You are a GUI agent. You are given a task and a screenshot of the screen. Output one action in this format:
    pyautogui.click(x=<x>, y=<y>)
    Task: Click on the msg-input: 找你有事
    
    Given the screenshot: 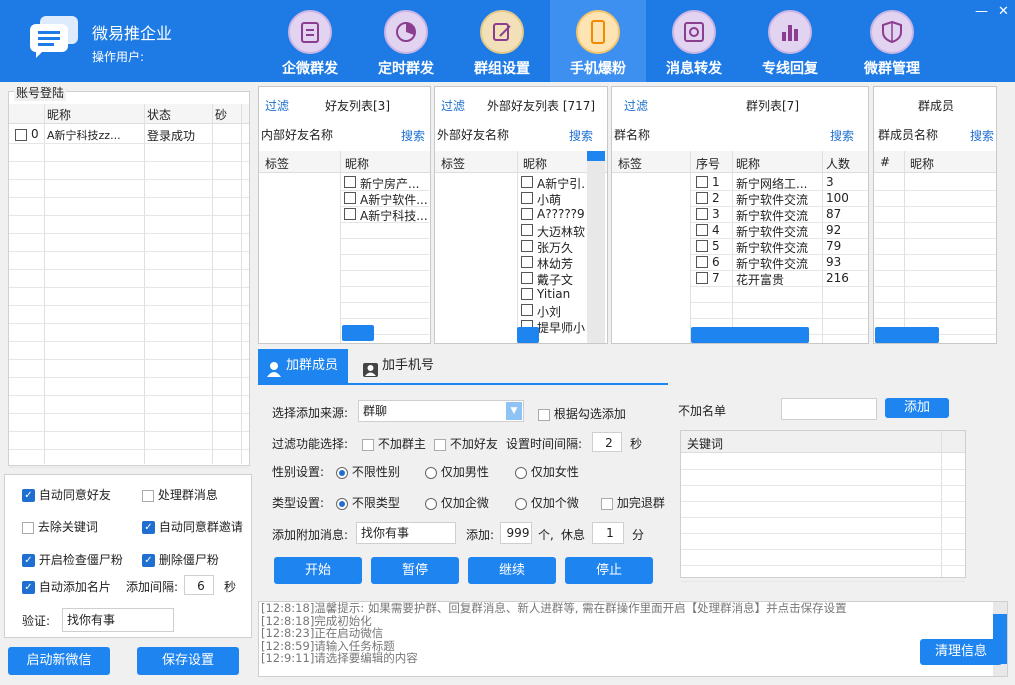 What is the action you would take?
    pyautogui.click(x=406, y=533)
    